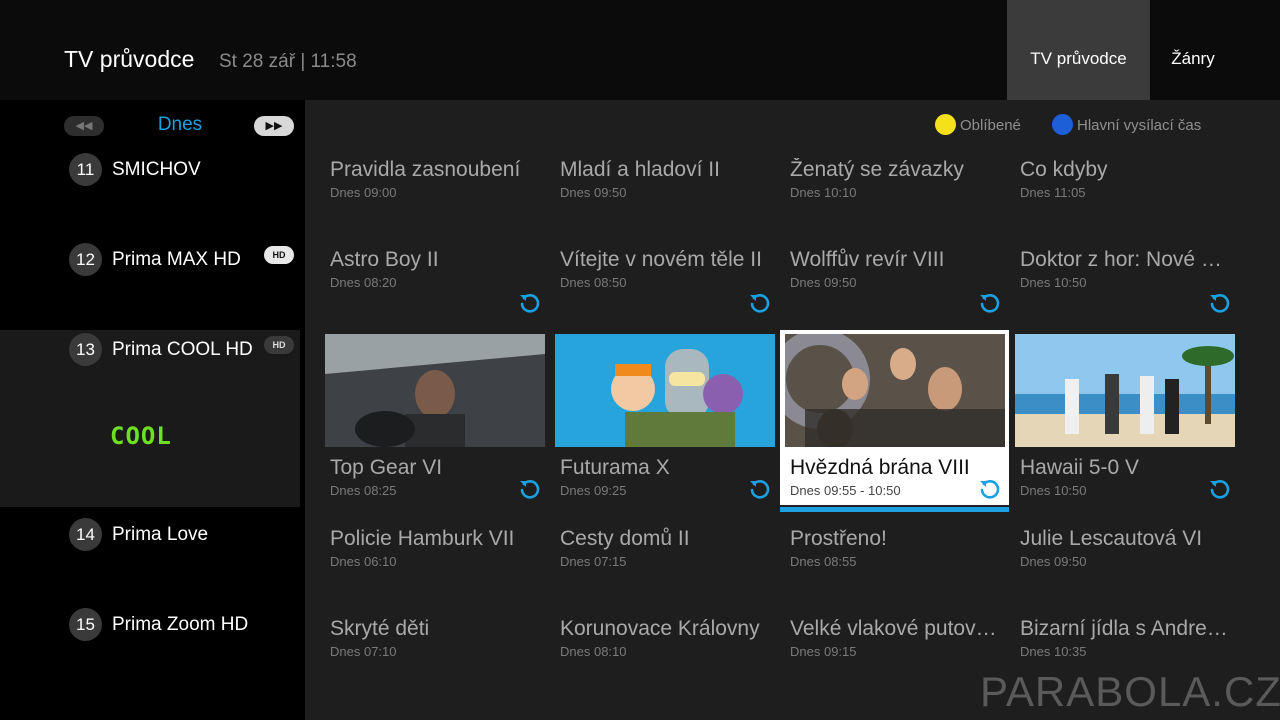  I want to click on thumbnail-cartoon-characters, so click(665, 390).